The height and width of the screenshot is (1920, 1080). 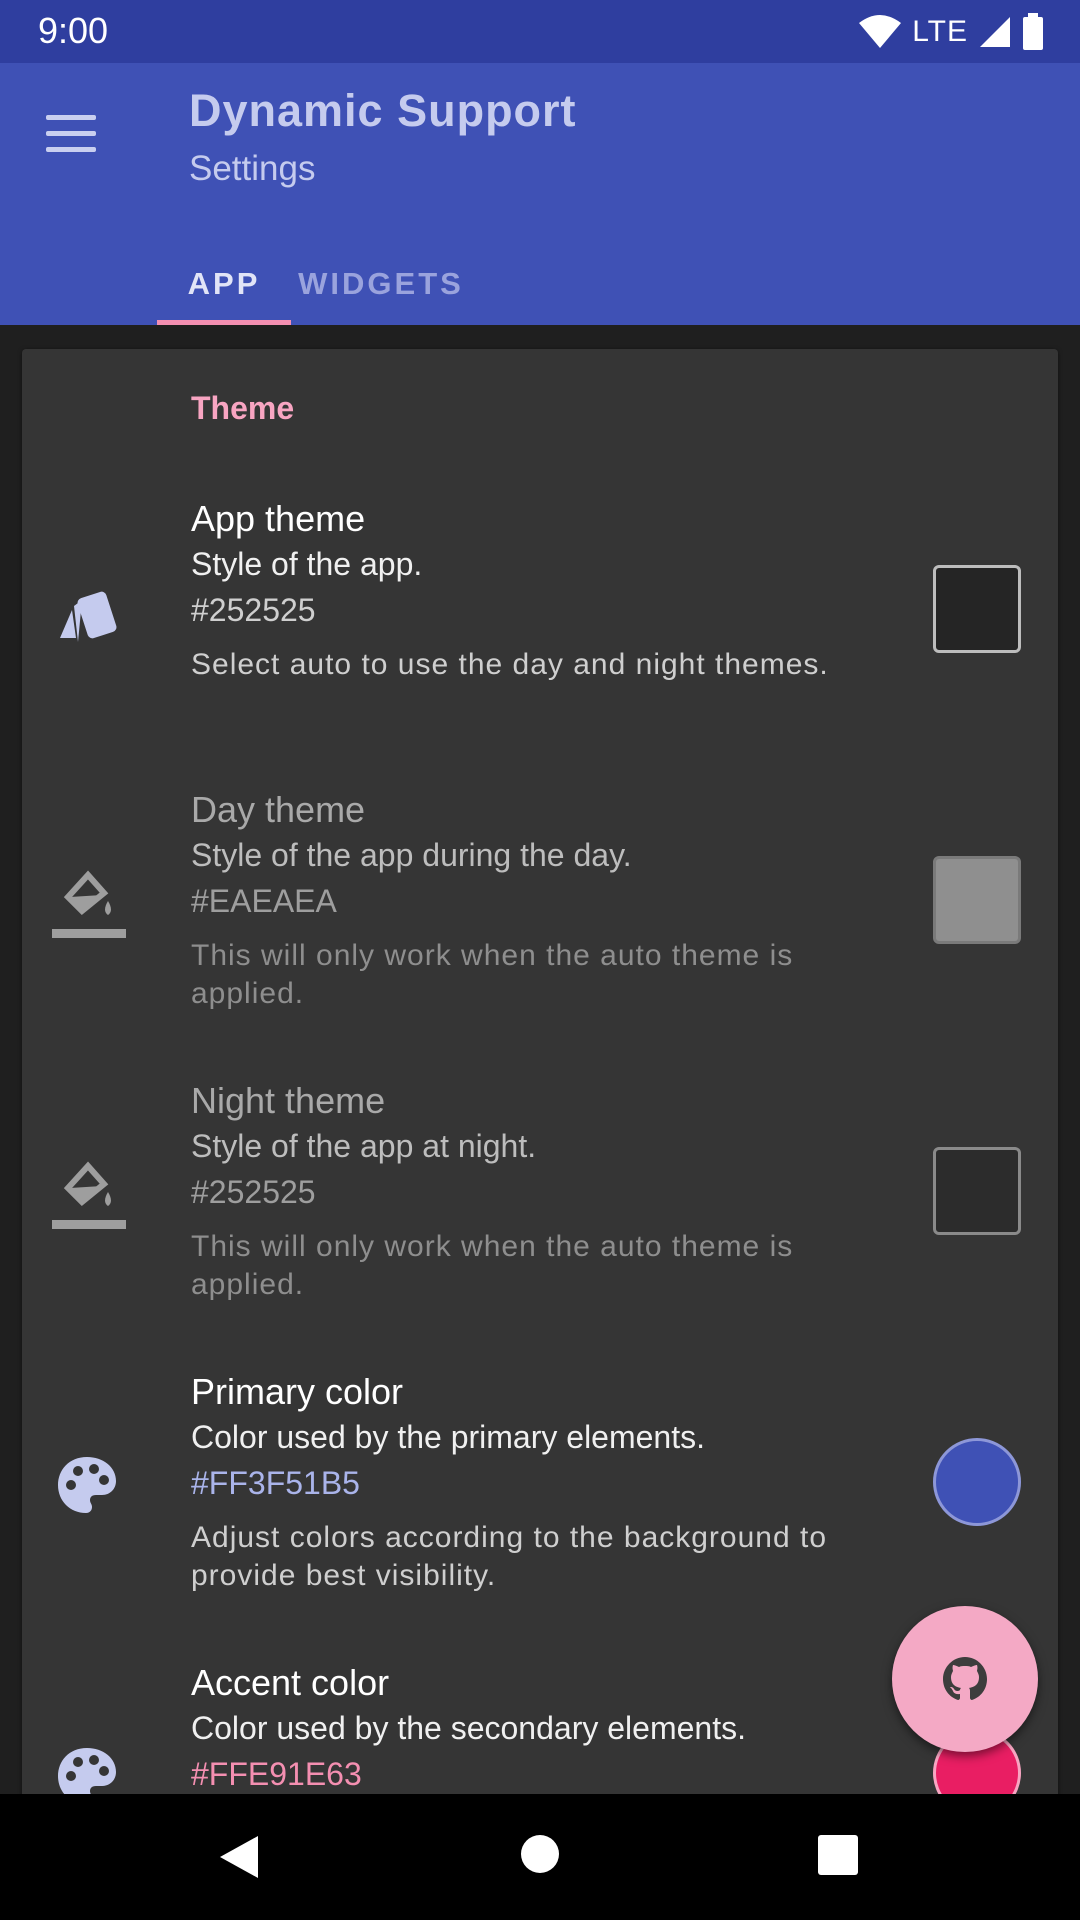 What do you see at coordinates (540, 31) in the screenshot?
I see `status-bar: 9:00 LTE` at bounding box center [540, 31].